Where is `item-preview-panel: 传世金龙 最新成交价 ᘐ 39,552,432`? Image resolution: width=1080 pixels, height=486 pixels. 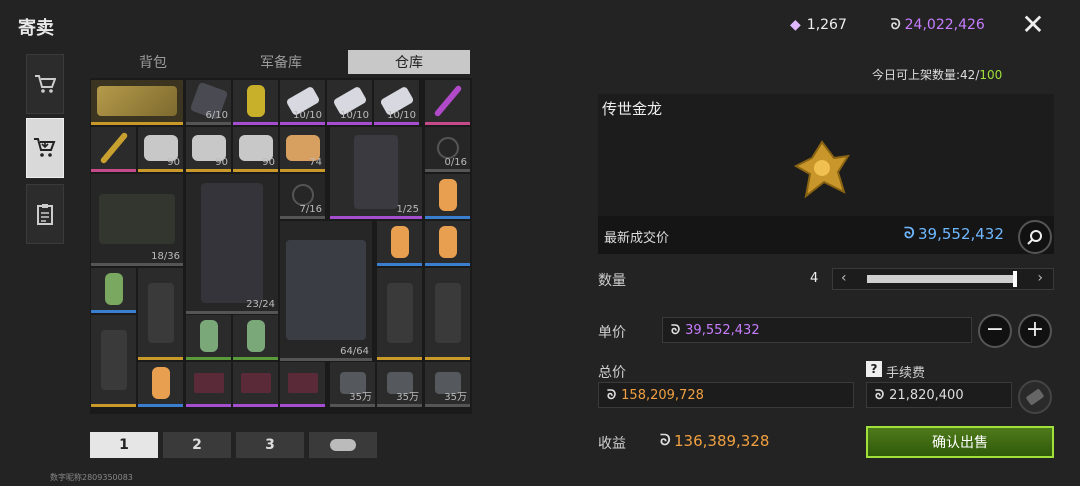 item-preview-panel: 传世金龙 最新成交价 ᘐ 39,552,432 is located at coordinates (826, 174).